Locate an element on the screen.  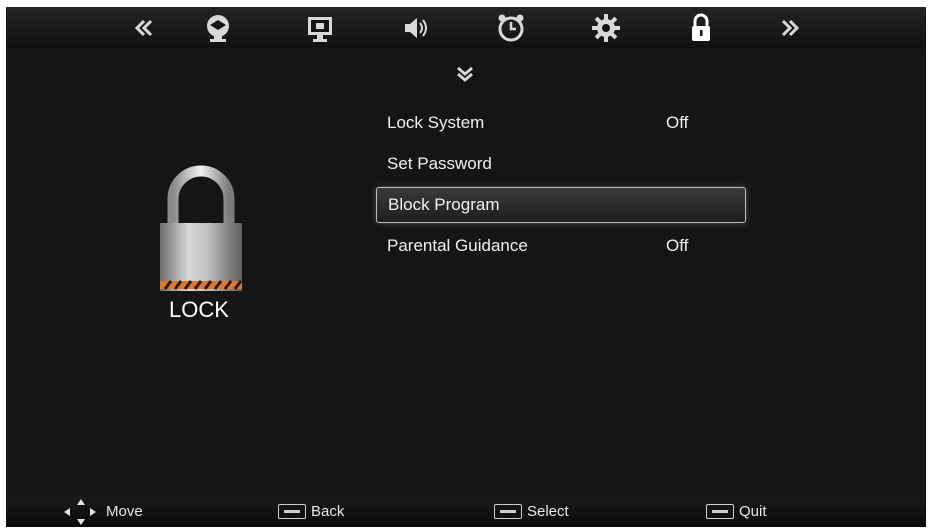
hint-back: Back is located at coordinates (311, 512).